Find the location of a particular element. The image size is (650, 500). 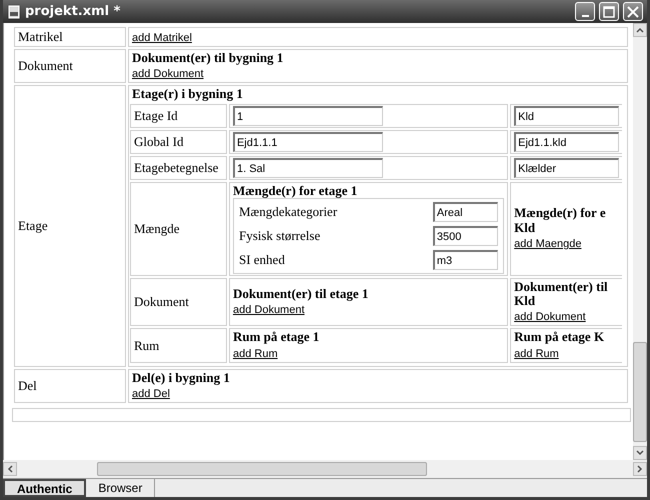

section-heading: Etage(r) i bygning 1 is located at coordinates (188, 94).